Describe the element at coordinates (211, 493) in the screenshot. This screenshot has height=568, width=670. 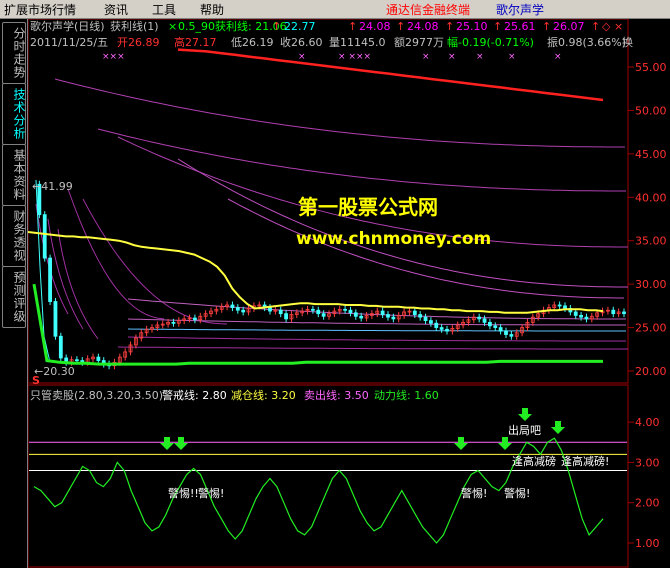
I see `annotation-warn-2: 警惕!` at that location.